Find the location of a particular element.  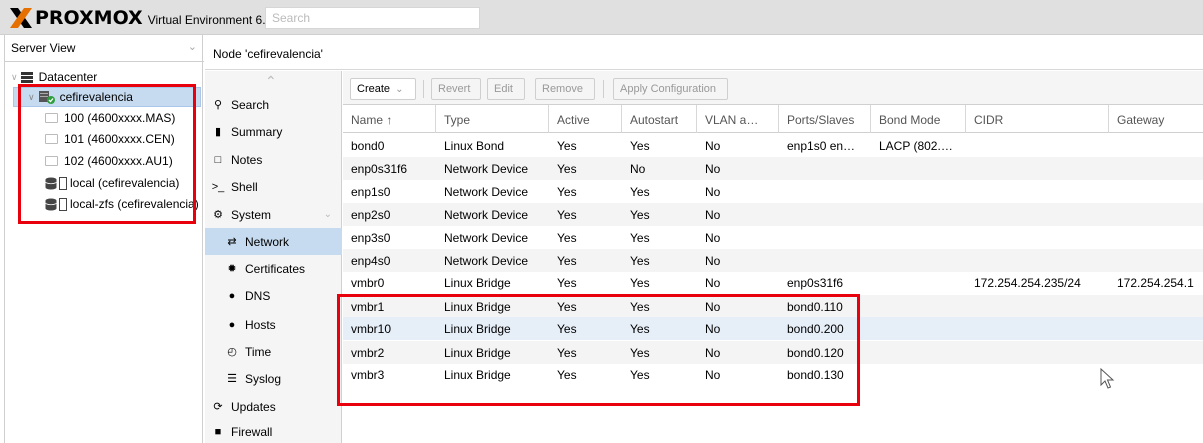

cell-ports-slaves: bond0.200 is located at coordinates (815, 329).